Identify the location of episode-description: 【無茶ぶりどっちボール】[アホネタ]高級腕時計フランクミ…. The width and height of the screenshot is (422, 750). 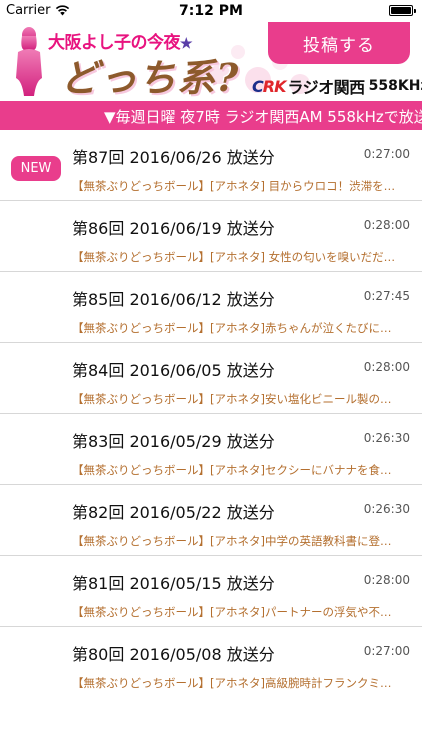
(232, 683).